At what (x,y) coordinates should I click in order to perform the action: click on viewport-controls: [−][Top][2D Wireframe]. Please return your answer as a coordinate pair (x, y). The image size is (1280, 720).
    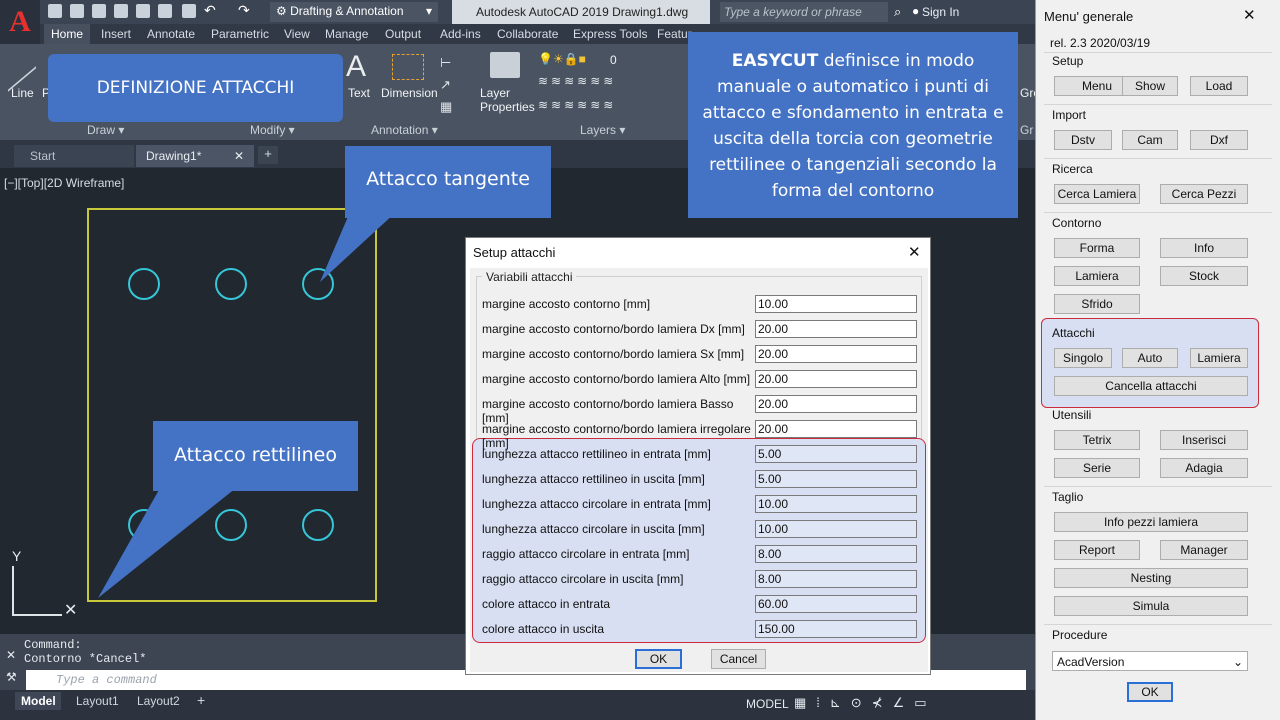
    Looking at the image, I should click on (64, 183).